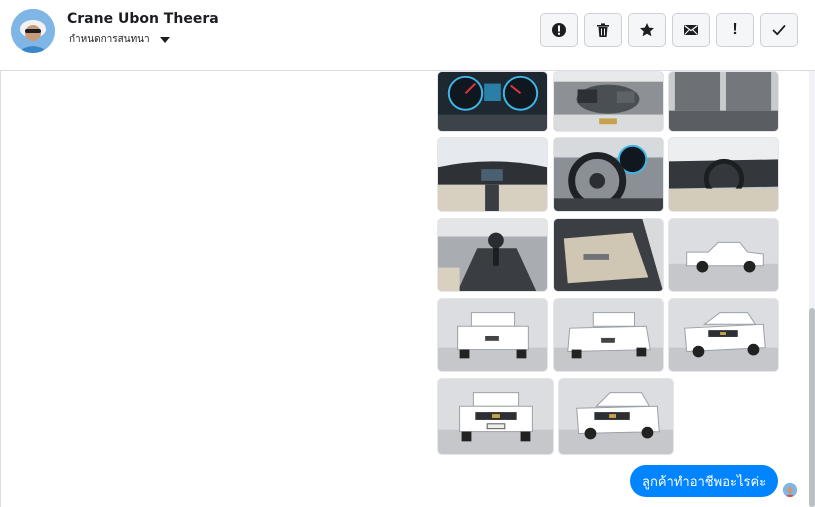 The width and height of the screenshot is (815, 507). I want to click on star-icon, so click(647, 30).